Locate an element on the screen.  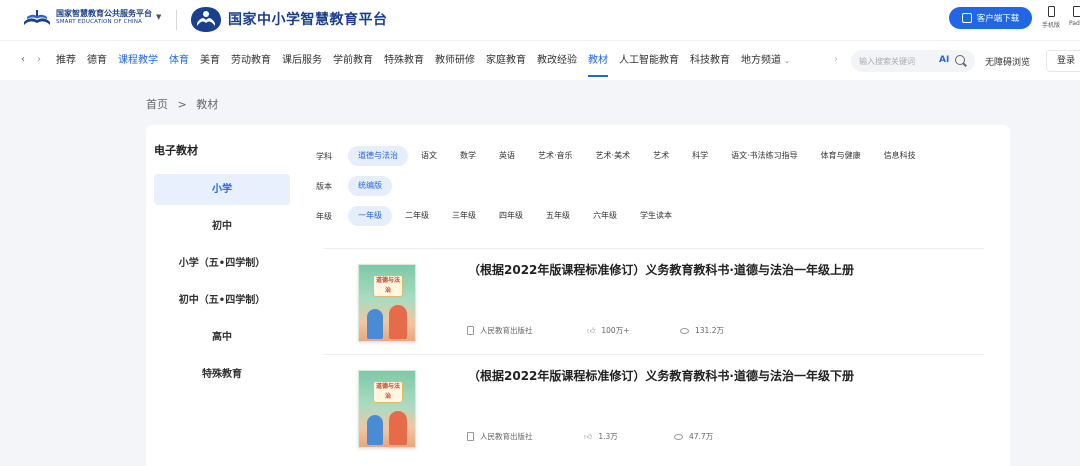
org-logo: 国家智慧教育公共服务平台 SMART EDUCATION OF CHINA is located at coordinates (87, 18).